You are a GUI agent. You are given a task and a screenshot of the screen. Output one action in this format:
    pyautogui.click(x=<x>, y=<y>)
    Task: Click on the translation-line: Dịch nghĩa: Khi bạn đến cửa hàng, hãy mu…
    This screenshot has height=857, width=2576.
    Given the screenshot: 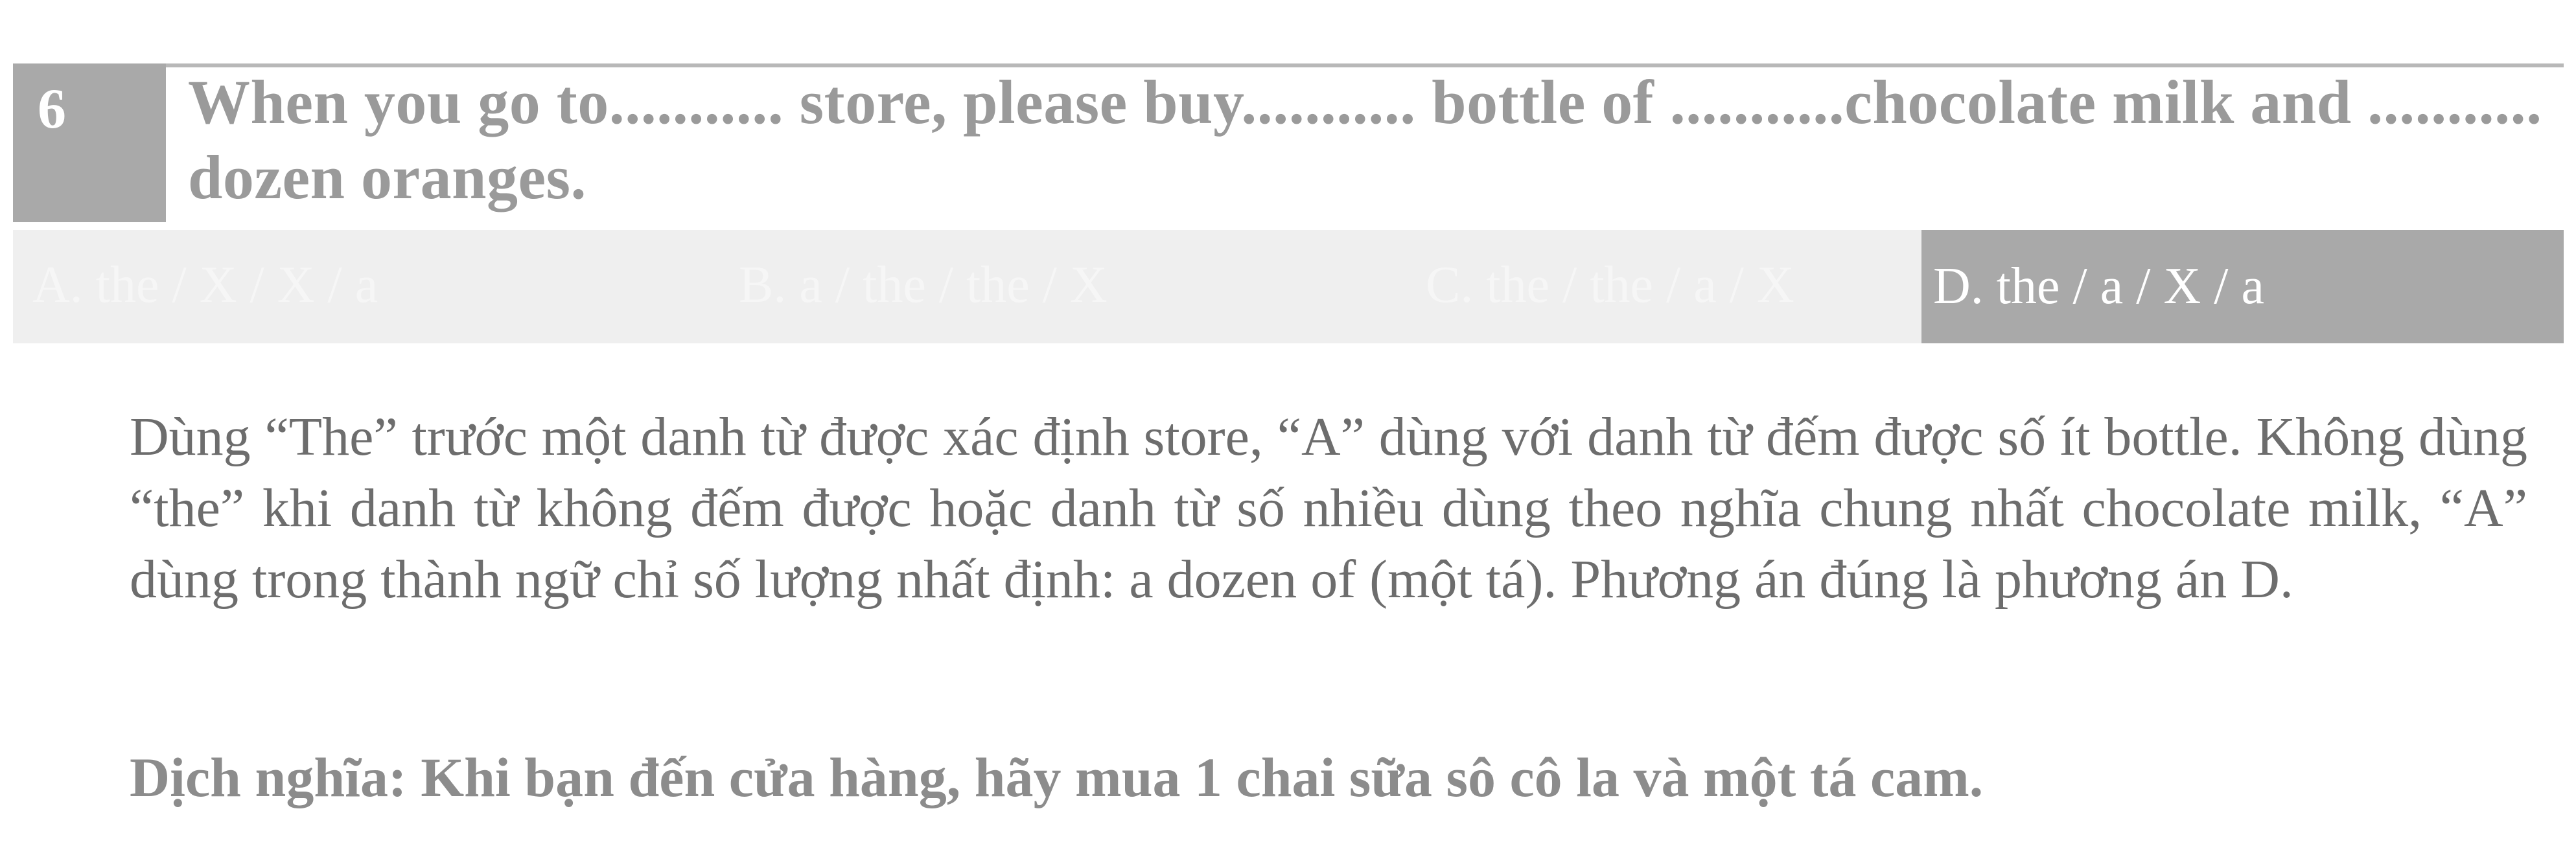 What is the action you would take?
    pyautogui.click(x=1057, y=777)
    